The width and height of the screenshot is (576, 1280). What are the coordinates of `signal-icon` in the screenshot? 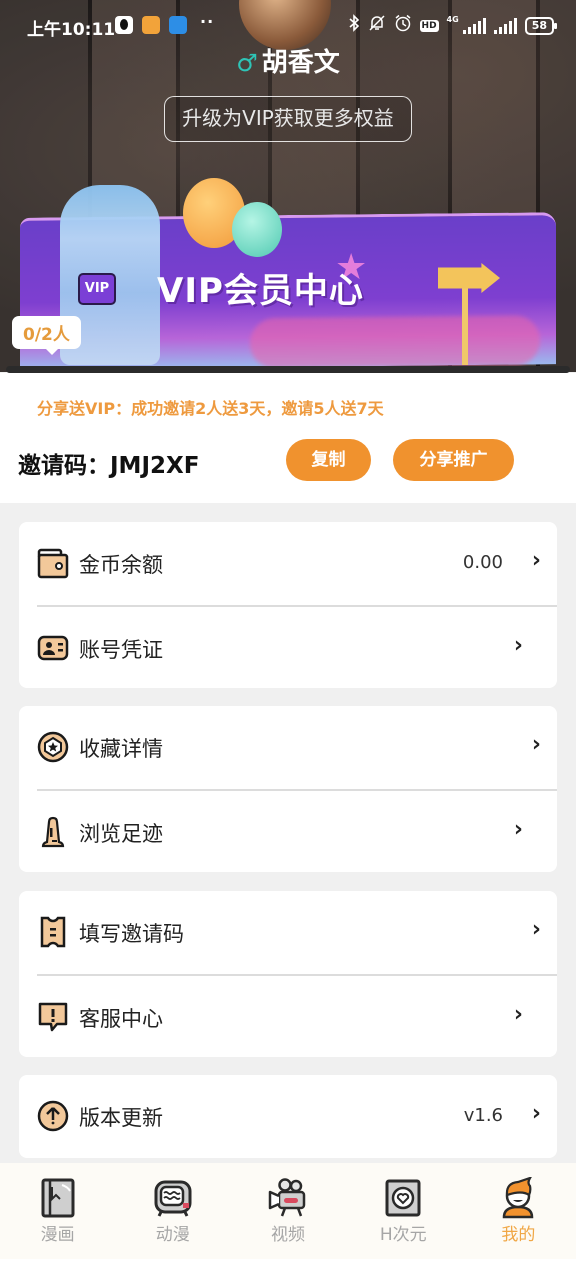 It's located at (505, 25).